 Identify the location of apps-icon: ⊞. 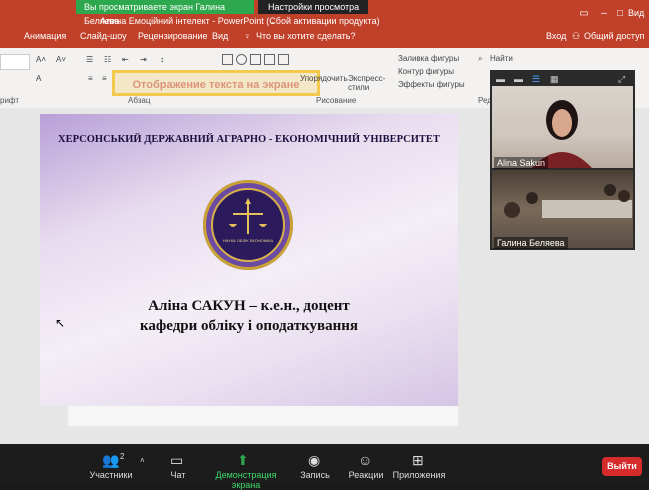
(418, 460).